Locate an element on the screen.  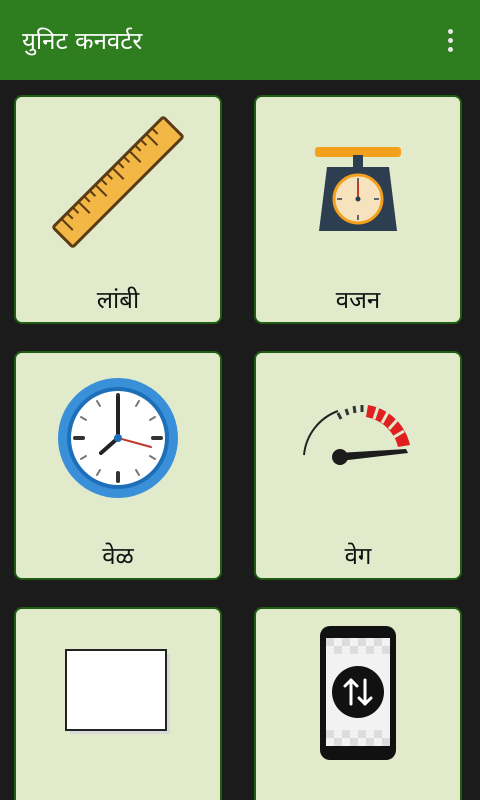
category-card-weight: वजन is located at coordinates (358, 209).